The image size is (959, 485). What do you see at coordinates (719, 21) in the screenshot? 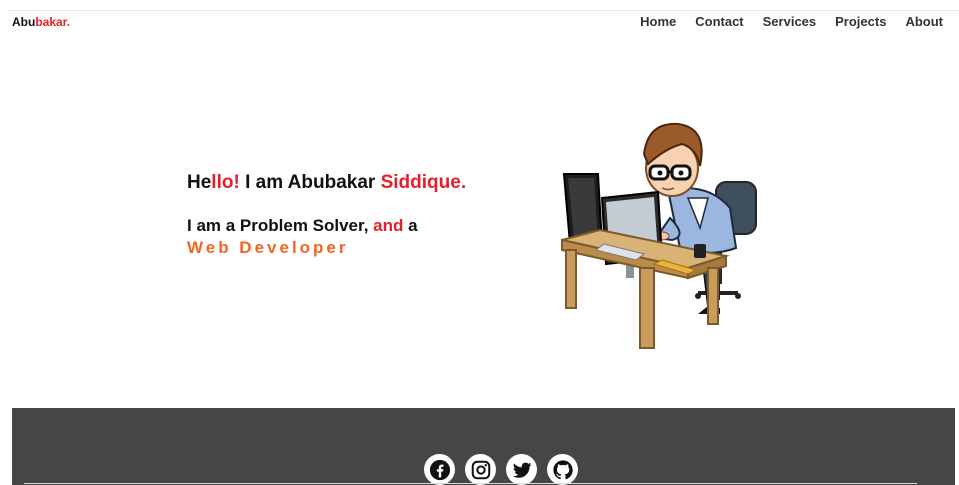
I see `nav-contact: Contact` at bounding box center [719, 21].